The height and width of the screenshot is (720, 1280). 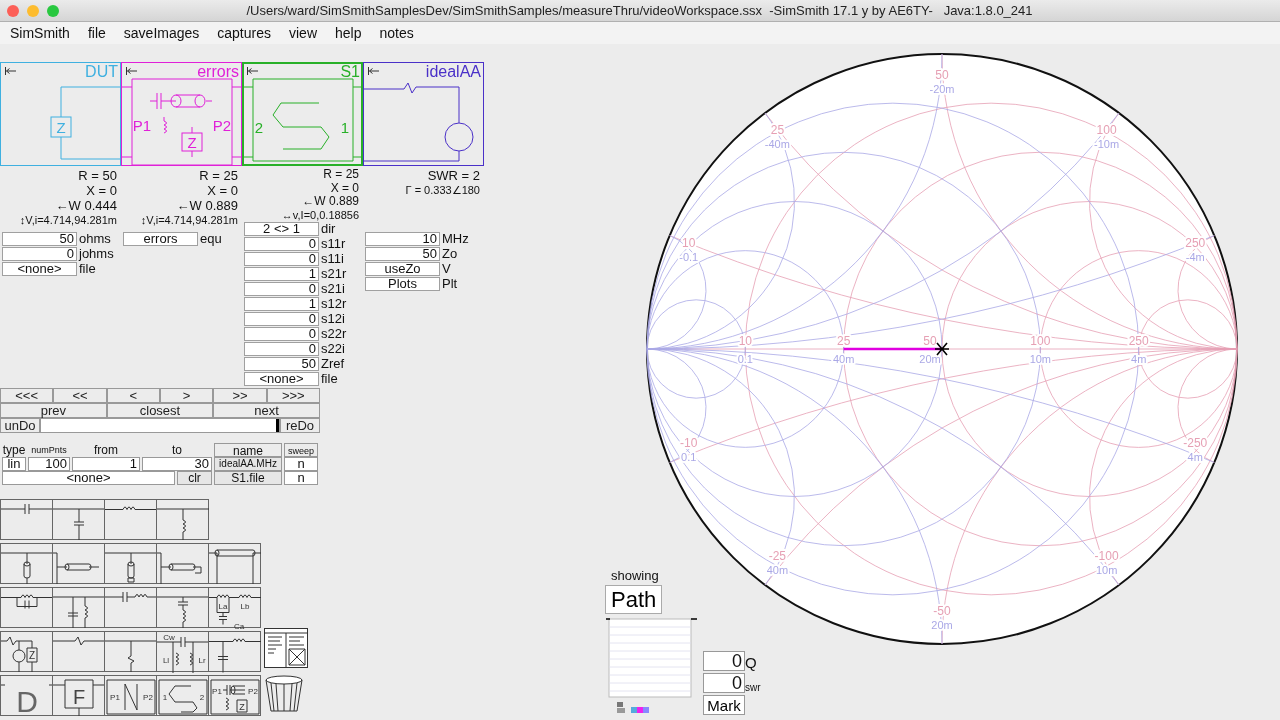 I want to click on series-capacitor-icon, so click(x=27, y=509).